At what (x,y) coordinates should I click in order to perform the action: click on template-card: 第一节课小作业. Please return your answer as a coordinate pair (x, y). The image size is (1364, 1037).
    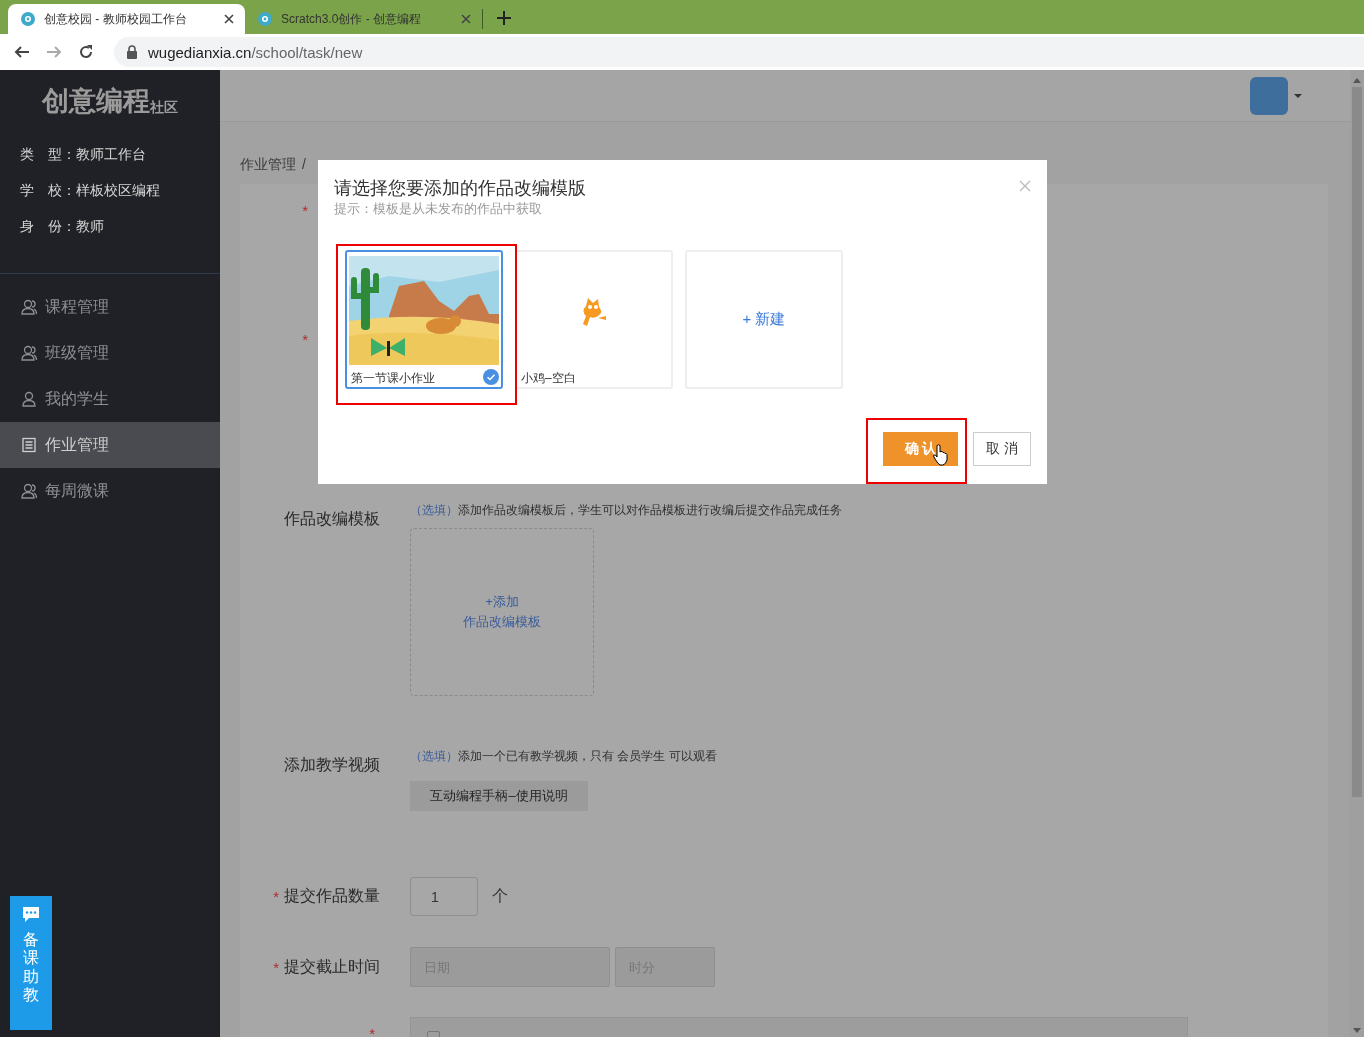
    Looking at the image, I should click on (424, 319).